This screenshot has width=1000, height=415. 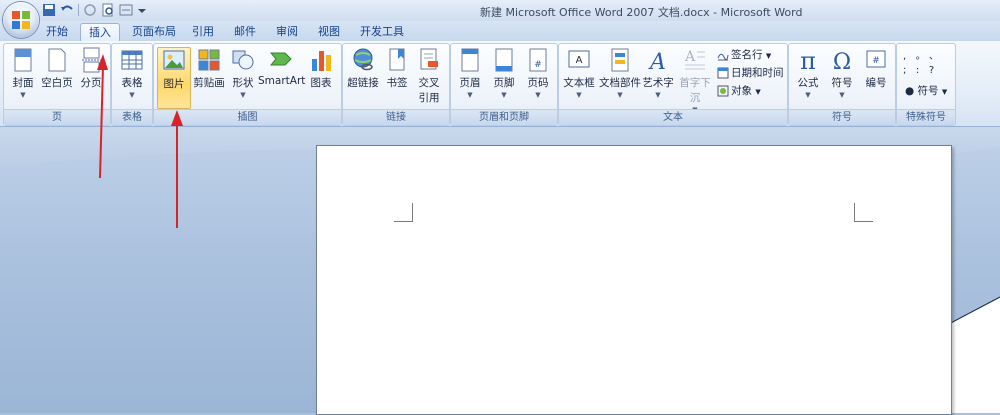 I want to click on caesura-symbol: 、, so click(x=934, y=56).